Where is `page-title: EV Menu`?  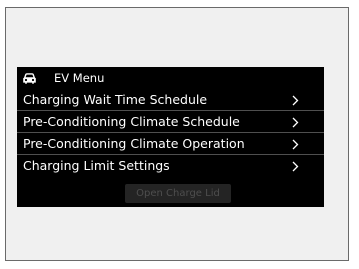 page-title: EV Menu is located at coordinates (79, 78).